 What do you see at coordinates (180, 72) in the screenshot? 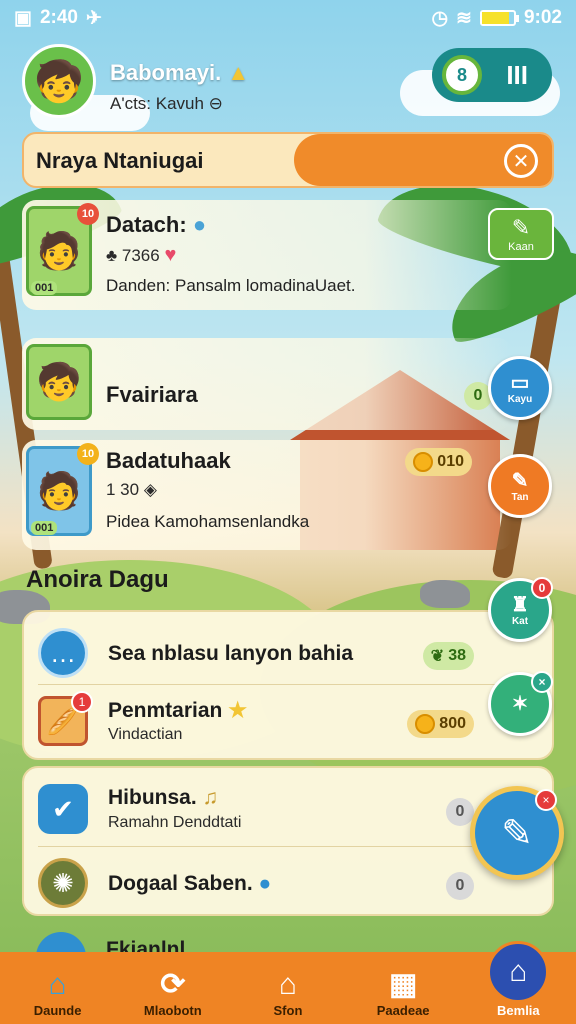
I see `username: Babomayi. ▲` at bounding box center [180, 72].